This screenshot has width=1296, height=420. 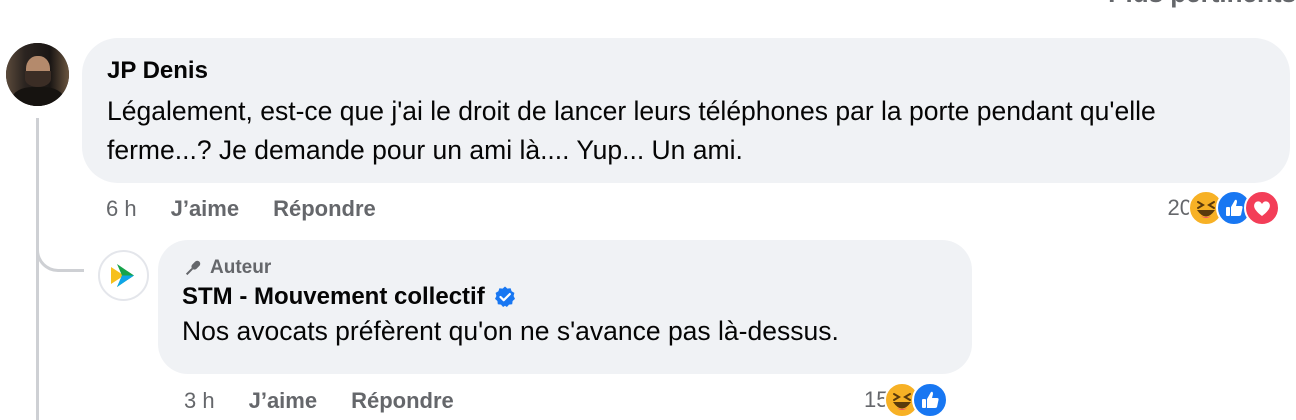 What do you see at coordinates (241, 209) in the screenshot?
I see `comment-actions: 6 h J’aime Répondre` at bounding box center [241, 209].